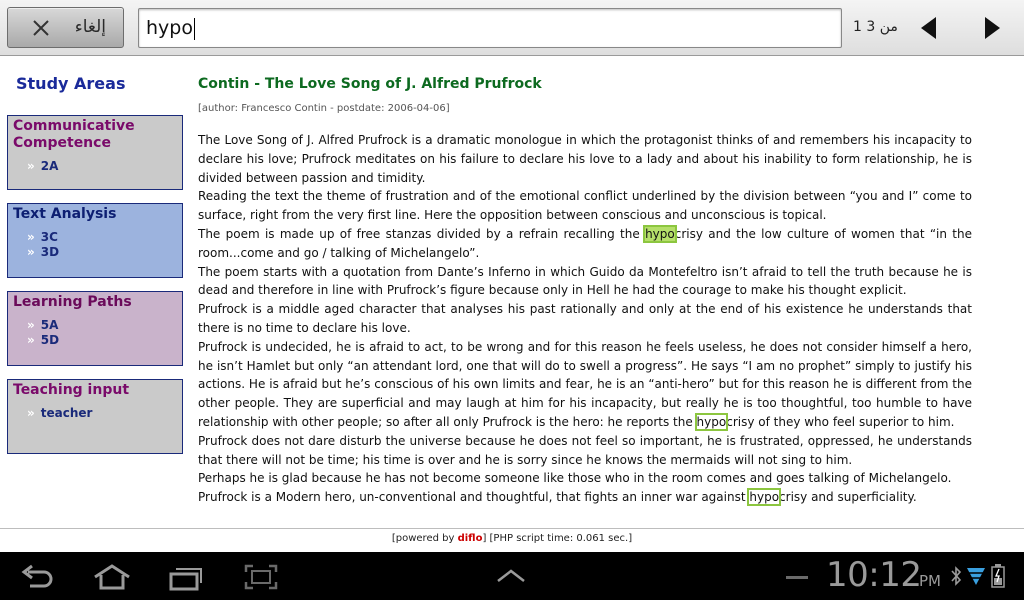 The height and width of the screenshot is (600, 1024). I want to click on area-teaching-input: Teaching input teacher, so click(95, 416).